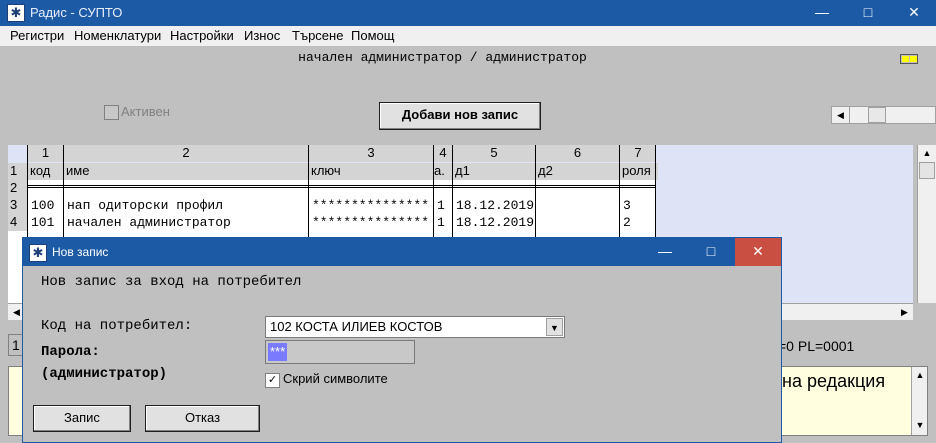  What do you see at coordinates (442, 57) in the screenshot?
I see `header-line: начален администратор / администратор` at bounding box center [442, 57].